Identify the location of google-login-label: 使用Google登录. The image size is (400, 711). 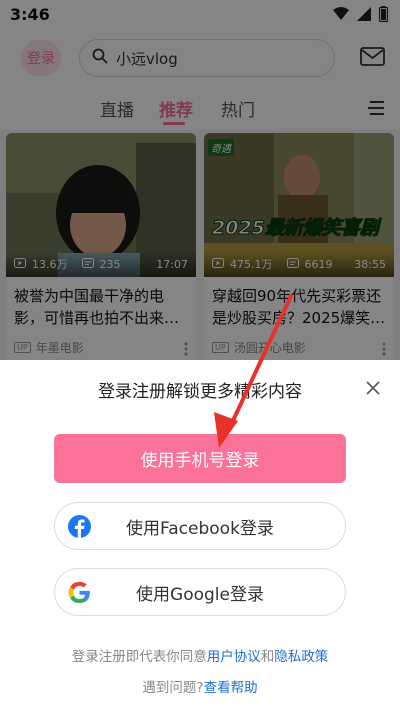
(200, 594).